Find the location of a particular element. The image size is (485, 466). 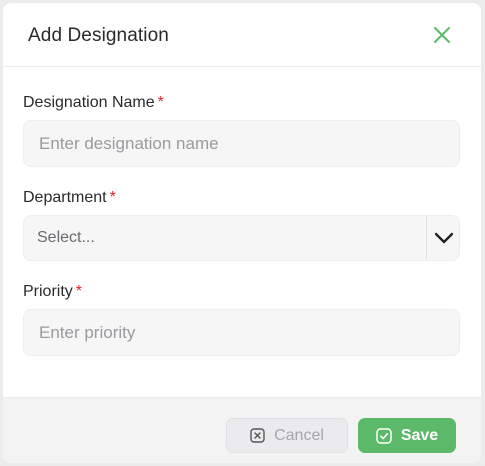

dialog-footer: Cancel Save is located at coordinates (242, 430).